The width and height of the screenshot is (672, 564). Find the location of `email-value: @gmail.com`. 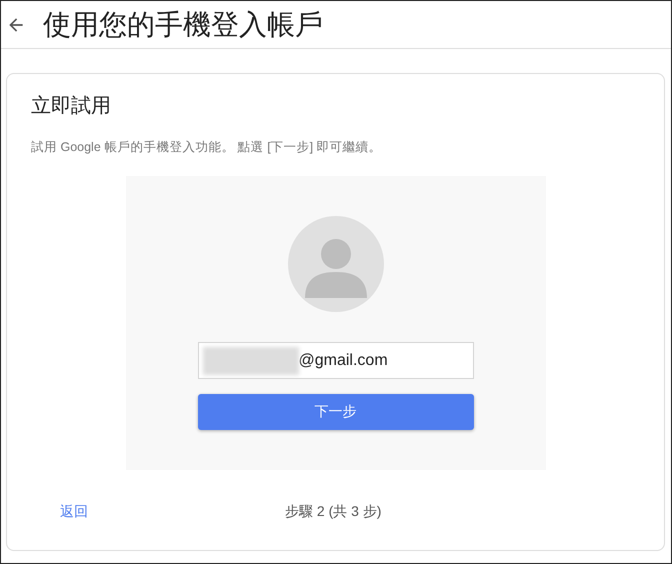

email-value: @gmail.com is located at coordinates (343, 361).